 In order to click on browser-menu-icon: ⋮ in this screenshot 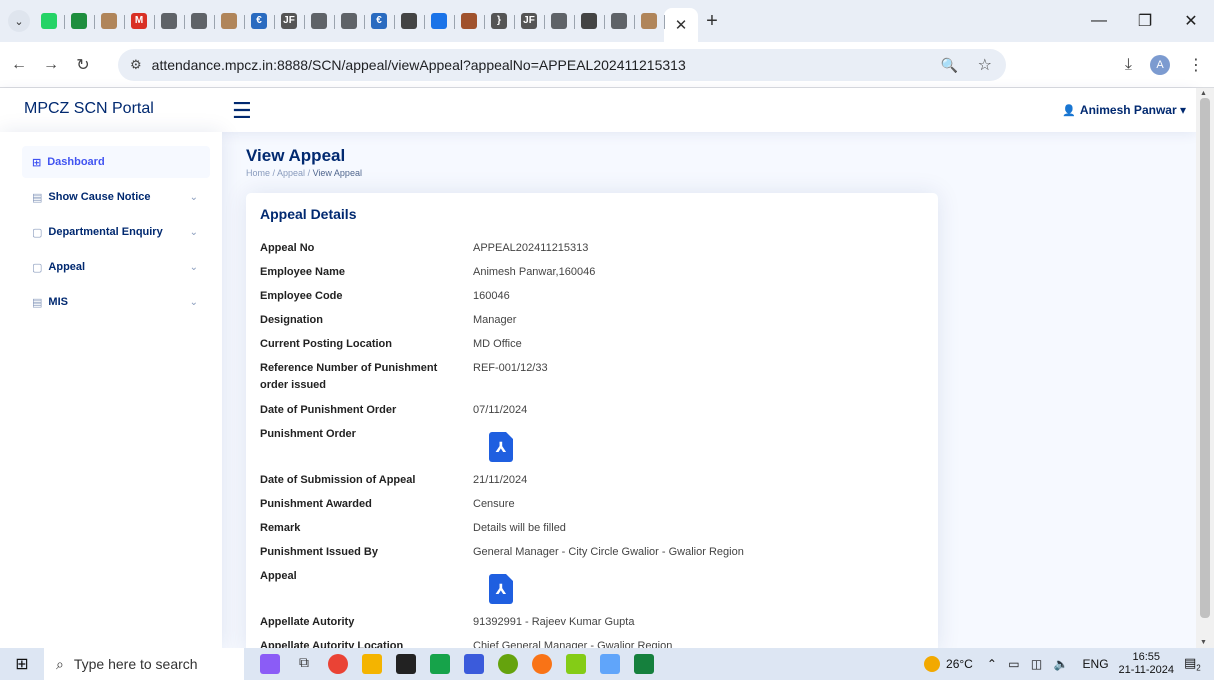, I will do `click(1196, 65)`.